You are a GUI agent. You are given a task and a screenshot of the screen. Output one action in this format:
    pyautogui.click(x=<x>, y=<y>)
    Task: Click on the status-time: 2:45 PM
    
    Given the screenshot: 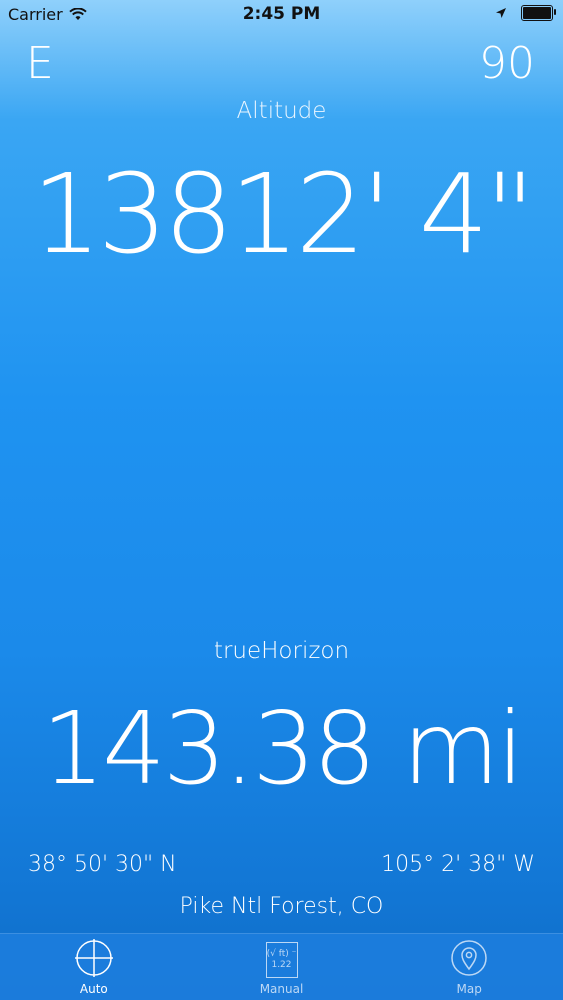 What is the action you would take?
    pyautogui.click(x=281, y=14)
    